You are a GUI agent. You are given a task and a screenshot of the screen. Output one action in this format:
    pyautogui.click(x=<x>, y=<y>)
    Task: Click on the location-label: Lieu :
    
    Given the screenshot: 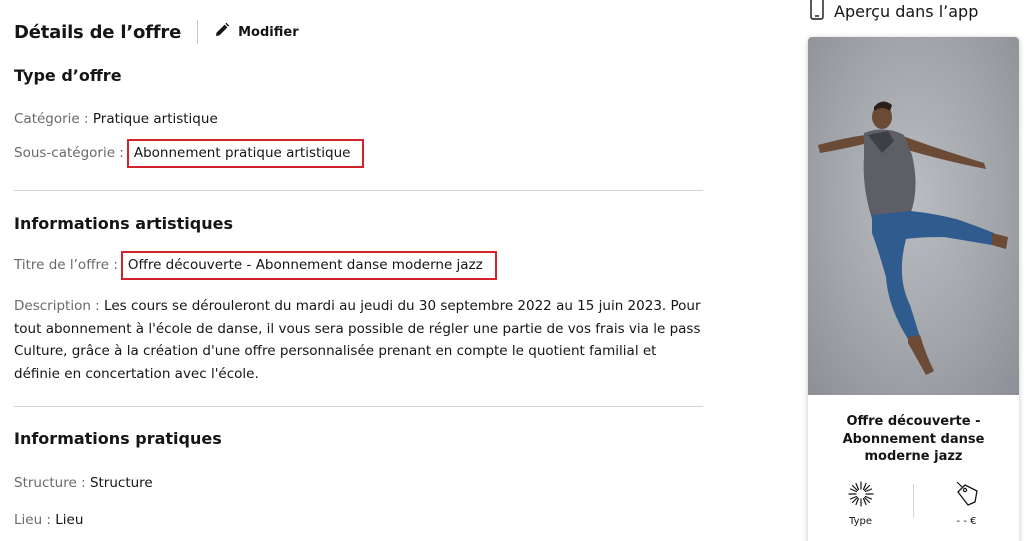 What is the action you would take?
    pyautogui.click(x=35, y=520)
    